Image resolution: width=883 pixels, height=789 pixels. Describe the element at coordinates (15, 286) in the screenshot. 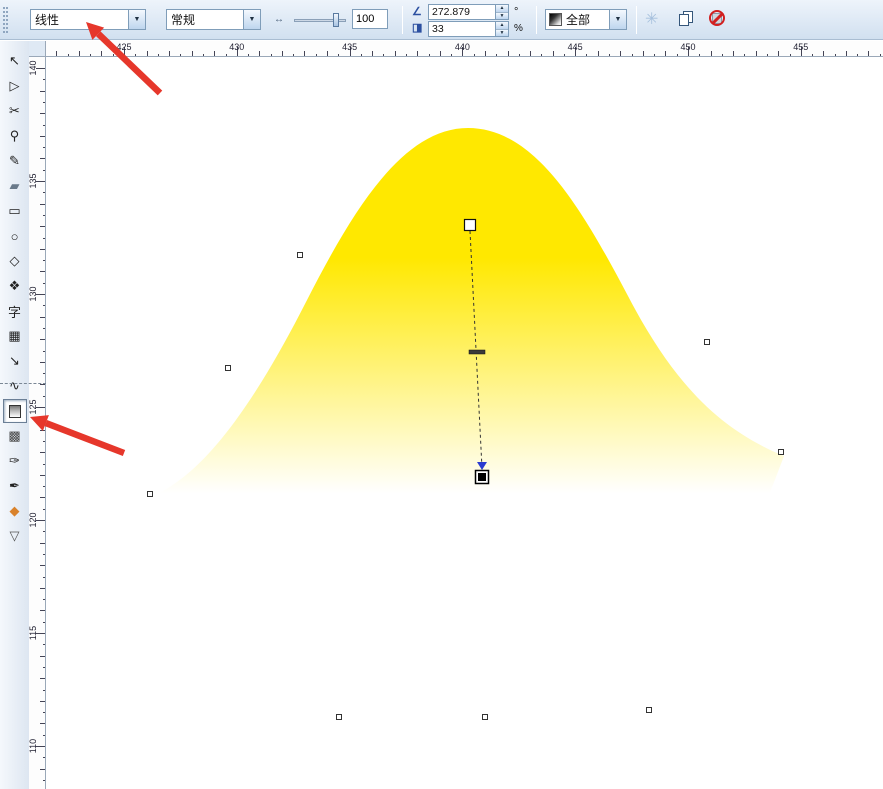

I see `basic-shapes-tool: ❖` at that location.